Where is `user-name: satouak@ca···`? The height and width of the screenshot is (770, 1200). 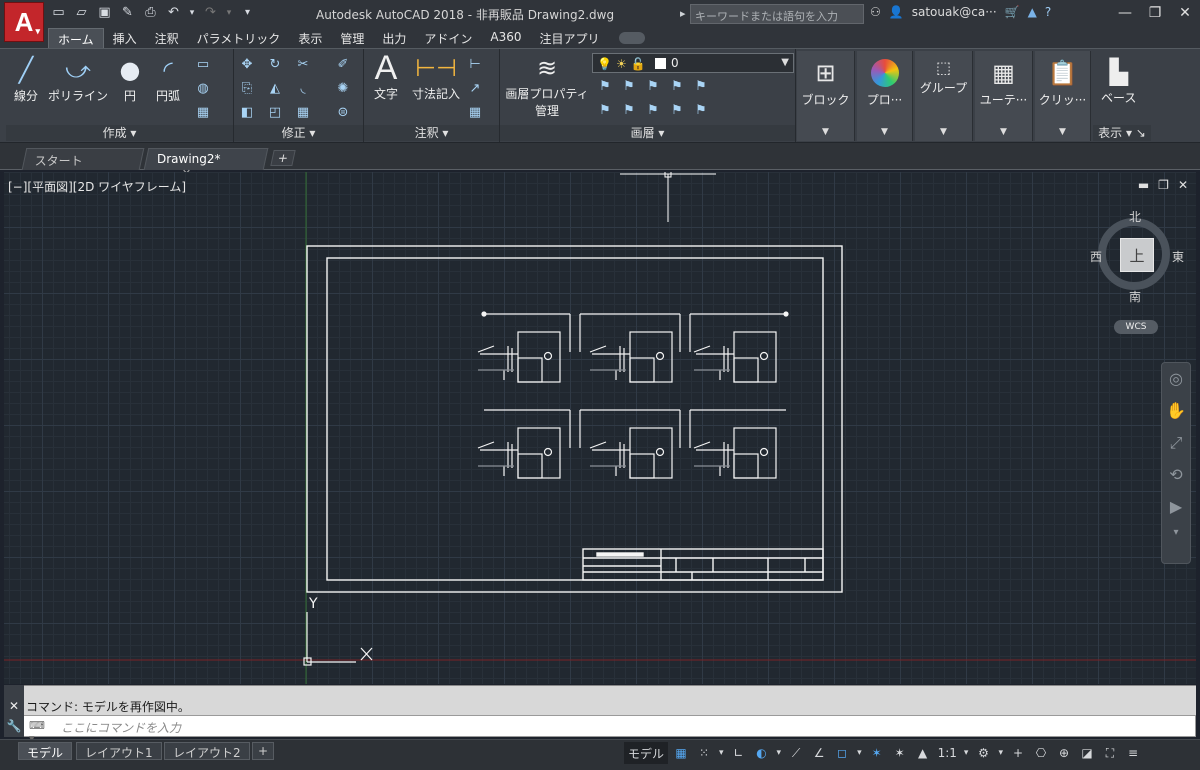 user-name: satouak@ca··· is located at coordinates (954, 12).